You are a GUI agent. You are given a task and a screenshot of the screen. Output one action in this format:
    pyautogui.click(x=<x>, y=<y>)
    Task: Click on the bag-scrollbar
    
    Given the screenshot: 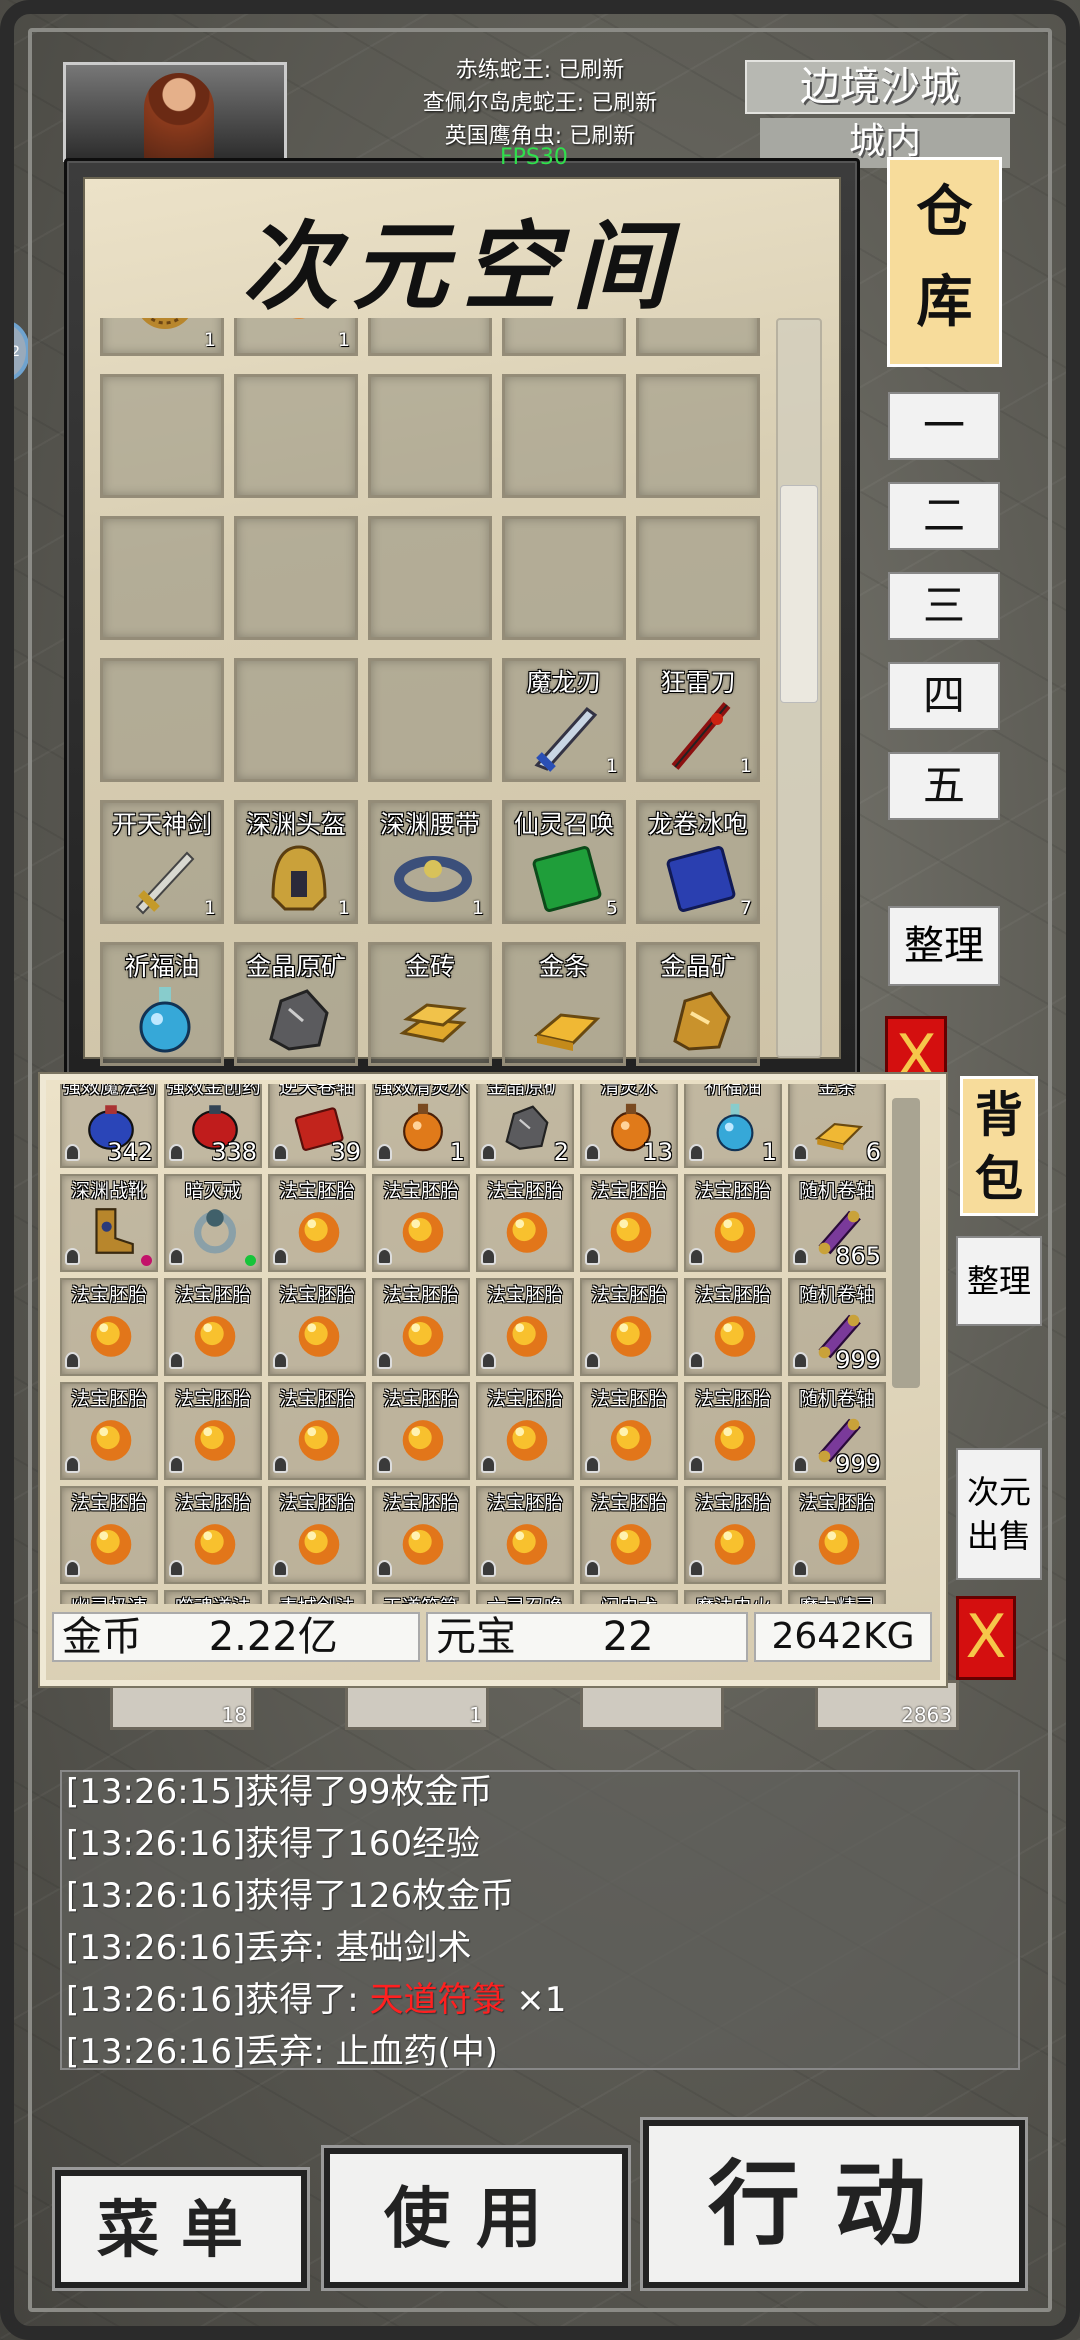 What is the action you would take?
    pyautogui.click(x=906, y=1243)
    